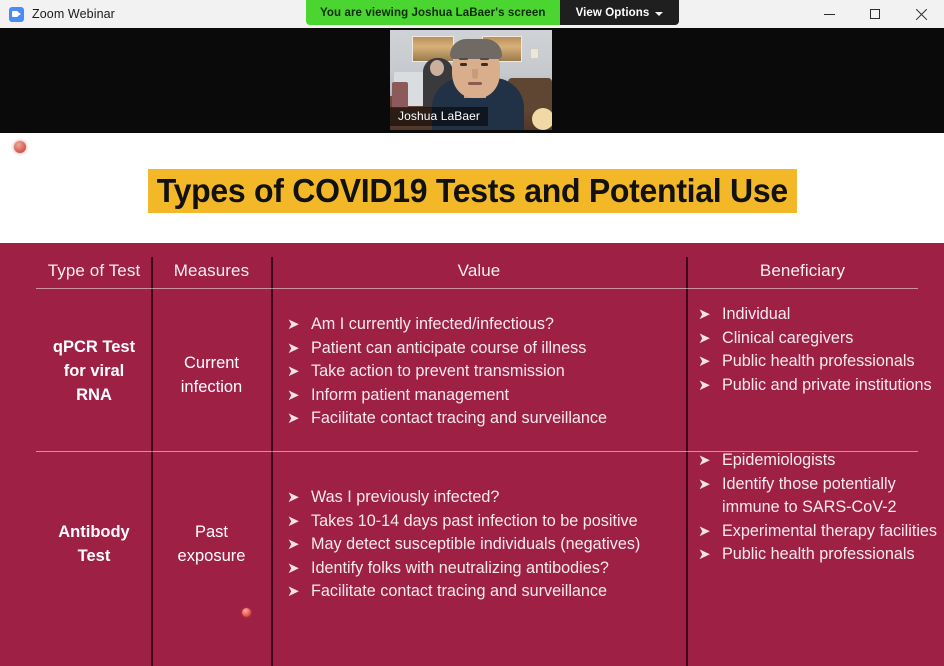 This screenshot has width=944, height=666. What do you see at coordinates (94, 556) in the screenshot?
I see `row2-type-line-2: Test` at bounding box center [94, 556].